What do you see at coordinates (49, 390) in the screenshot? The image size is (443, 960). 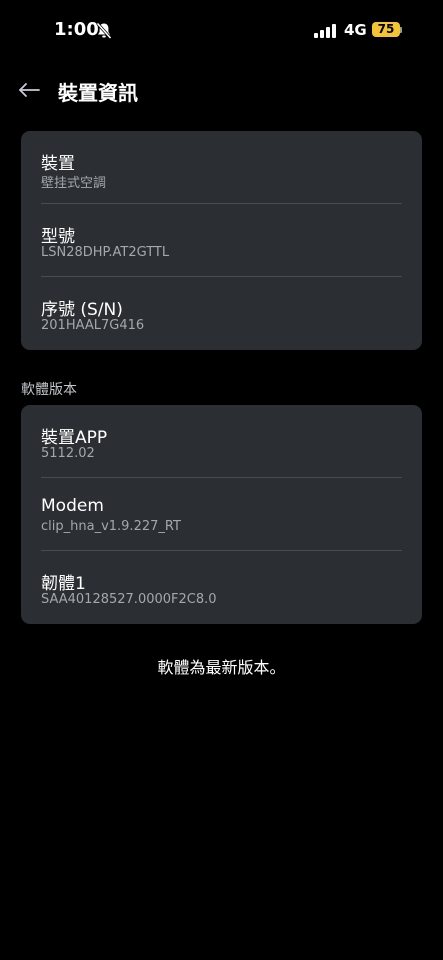 I see `section-label-software: 軟體版本` at bounding box center [49, 390].